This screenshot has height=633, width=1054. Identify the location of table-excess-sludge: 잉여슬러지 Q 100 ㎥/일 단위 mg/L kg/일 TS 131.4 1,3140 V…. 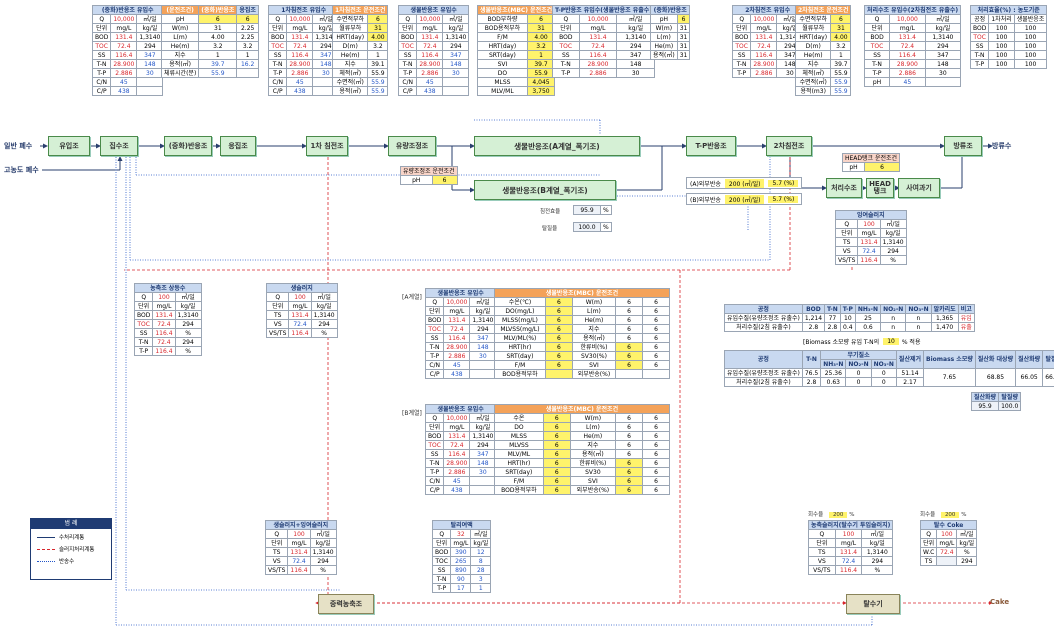
(870, 237).